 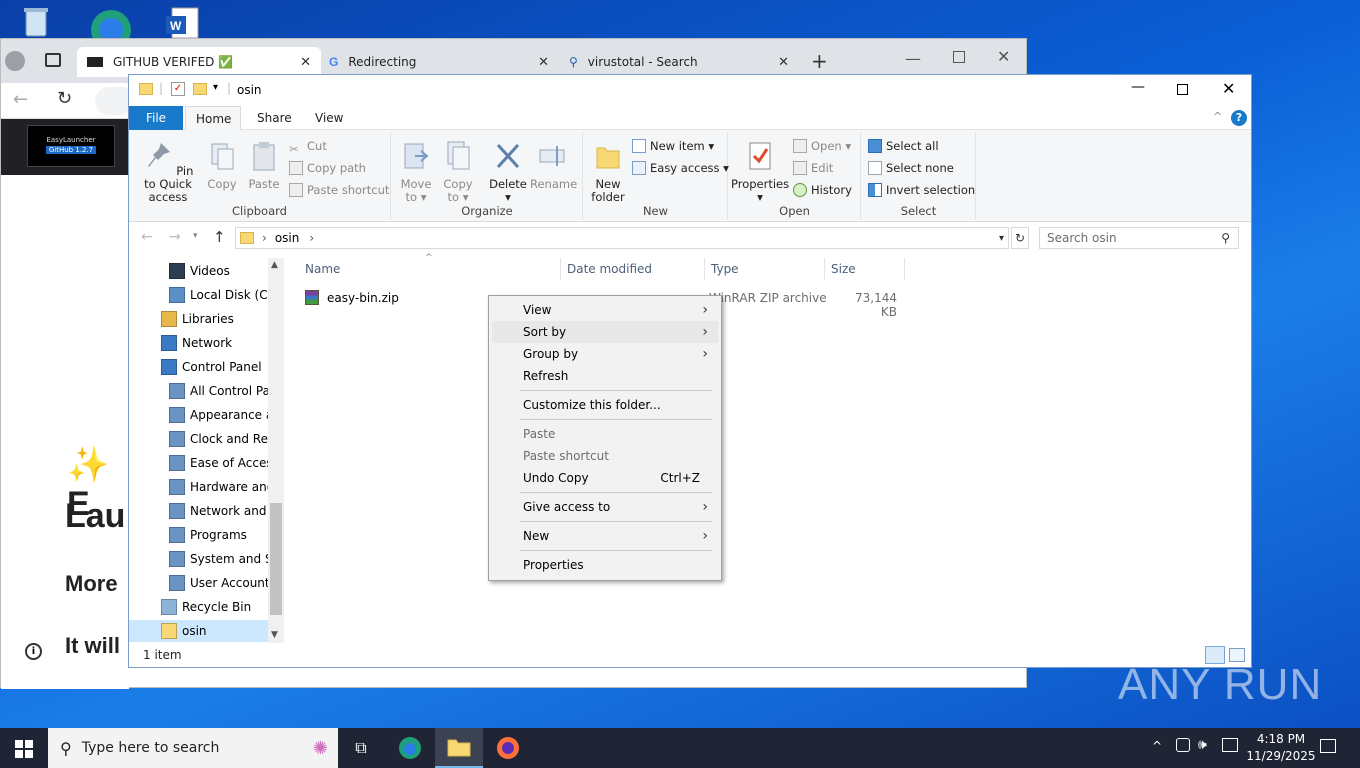 What do you see at coordinates (156, 118) in the screenshot?
I see `tab-file: File` at bounding box center [156, 118].